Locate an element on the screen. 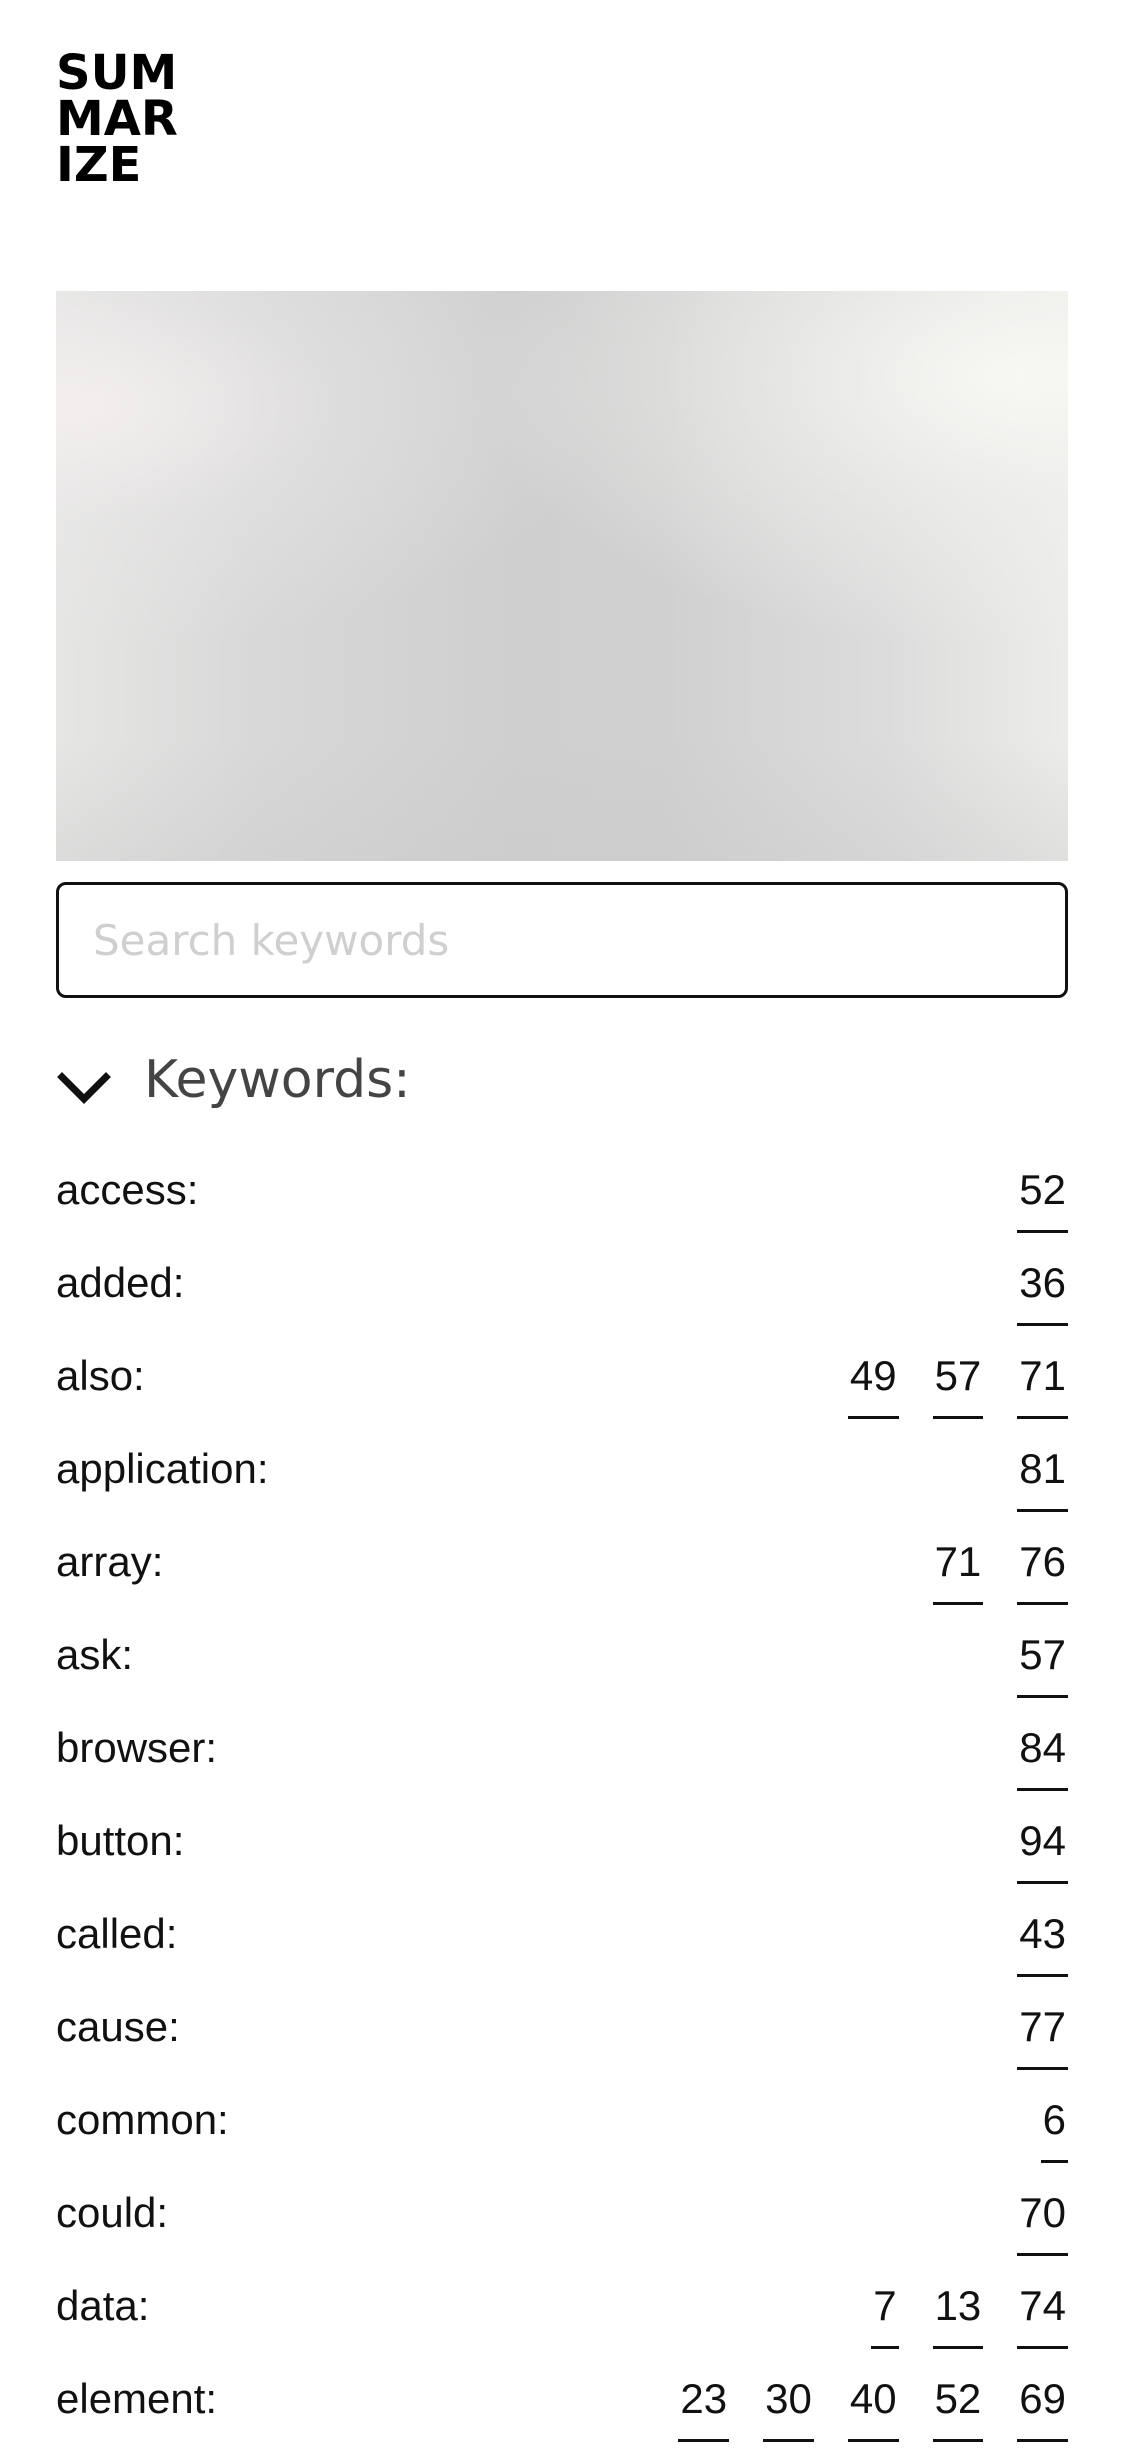 The width and height of the screenshot is (1125, 2452). keywords-title: Keywords: is located at coordinates (277, 1080).